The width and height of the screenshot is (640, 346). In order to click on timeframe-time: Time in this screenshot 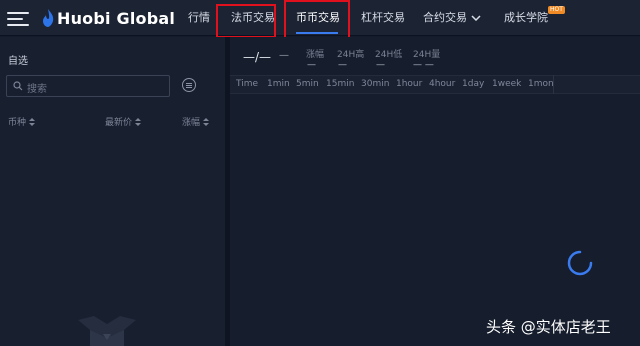, I will do `click(247, 84)`.